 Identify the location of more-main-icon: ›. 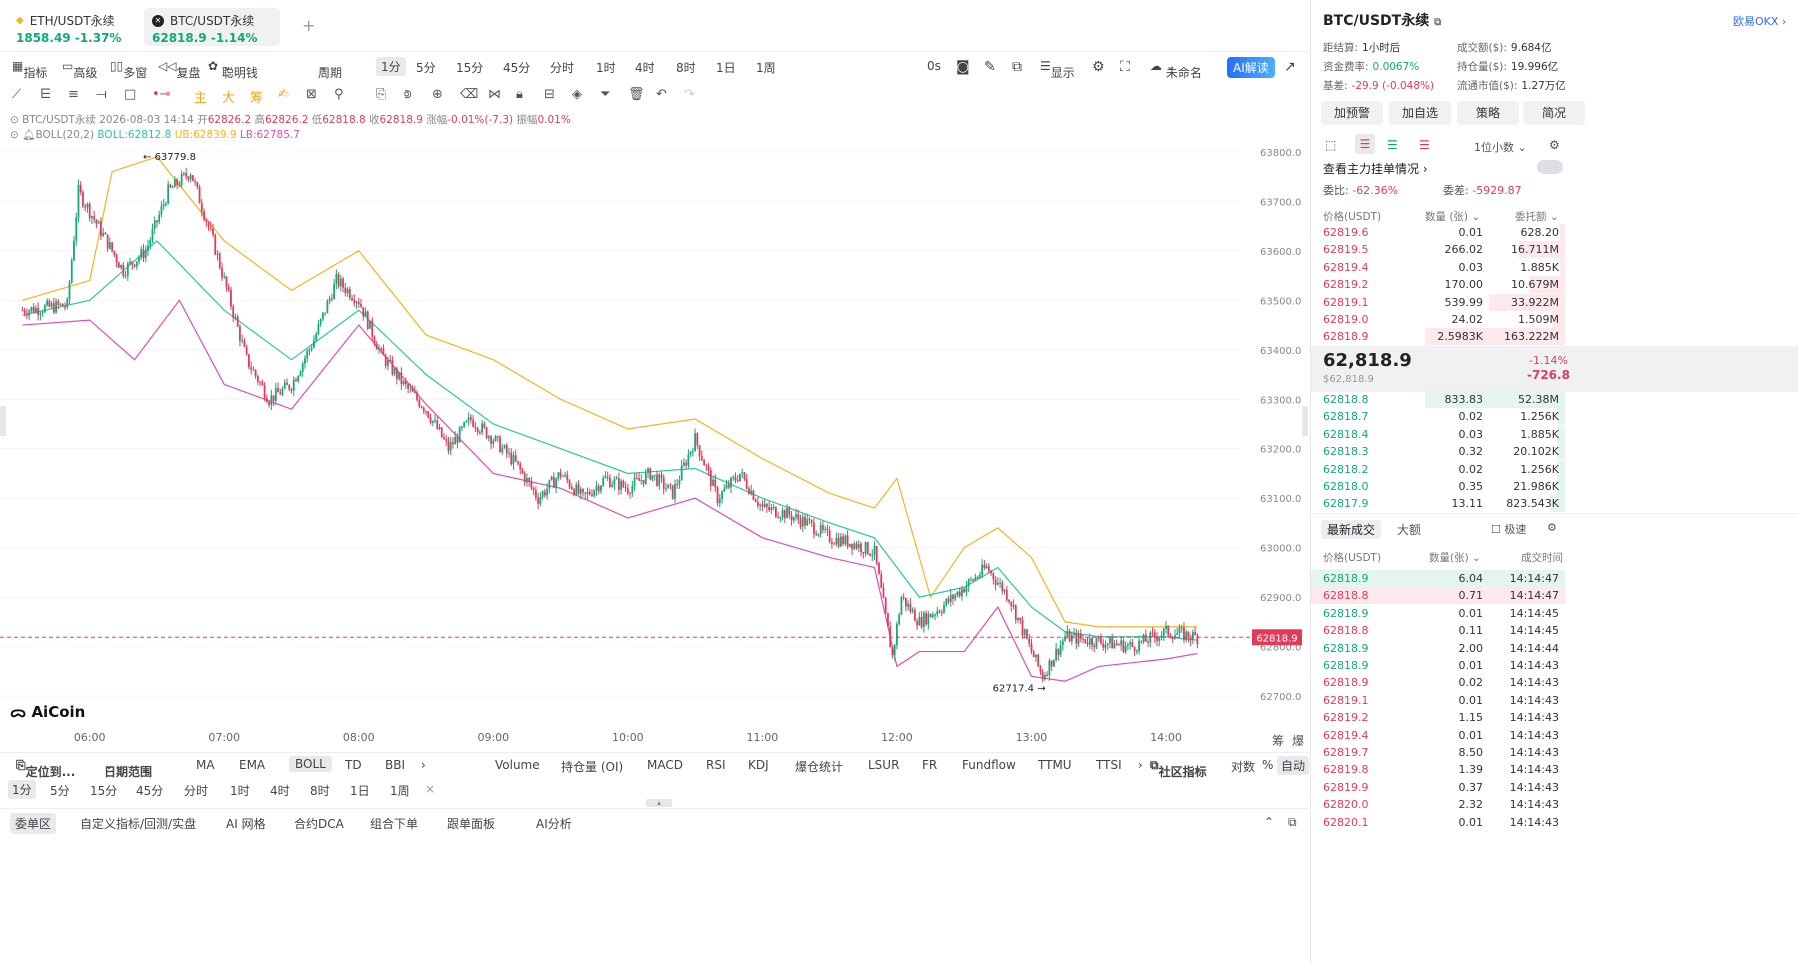
(423, 765).